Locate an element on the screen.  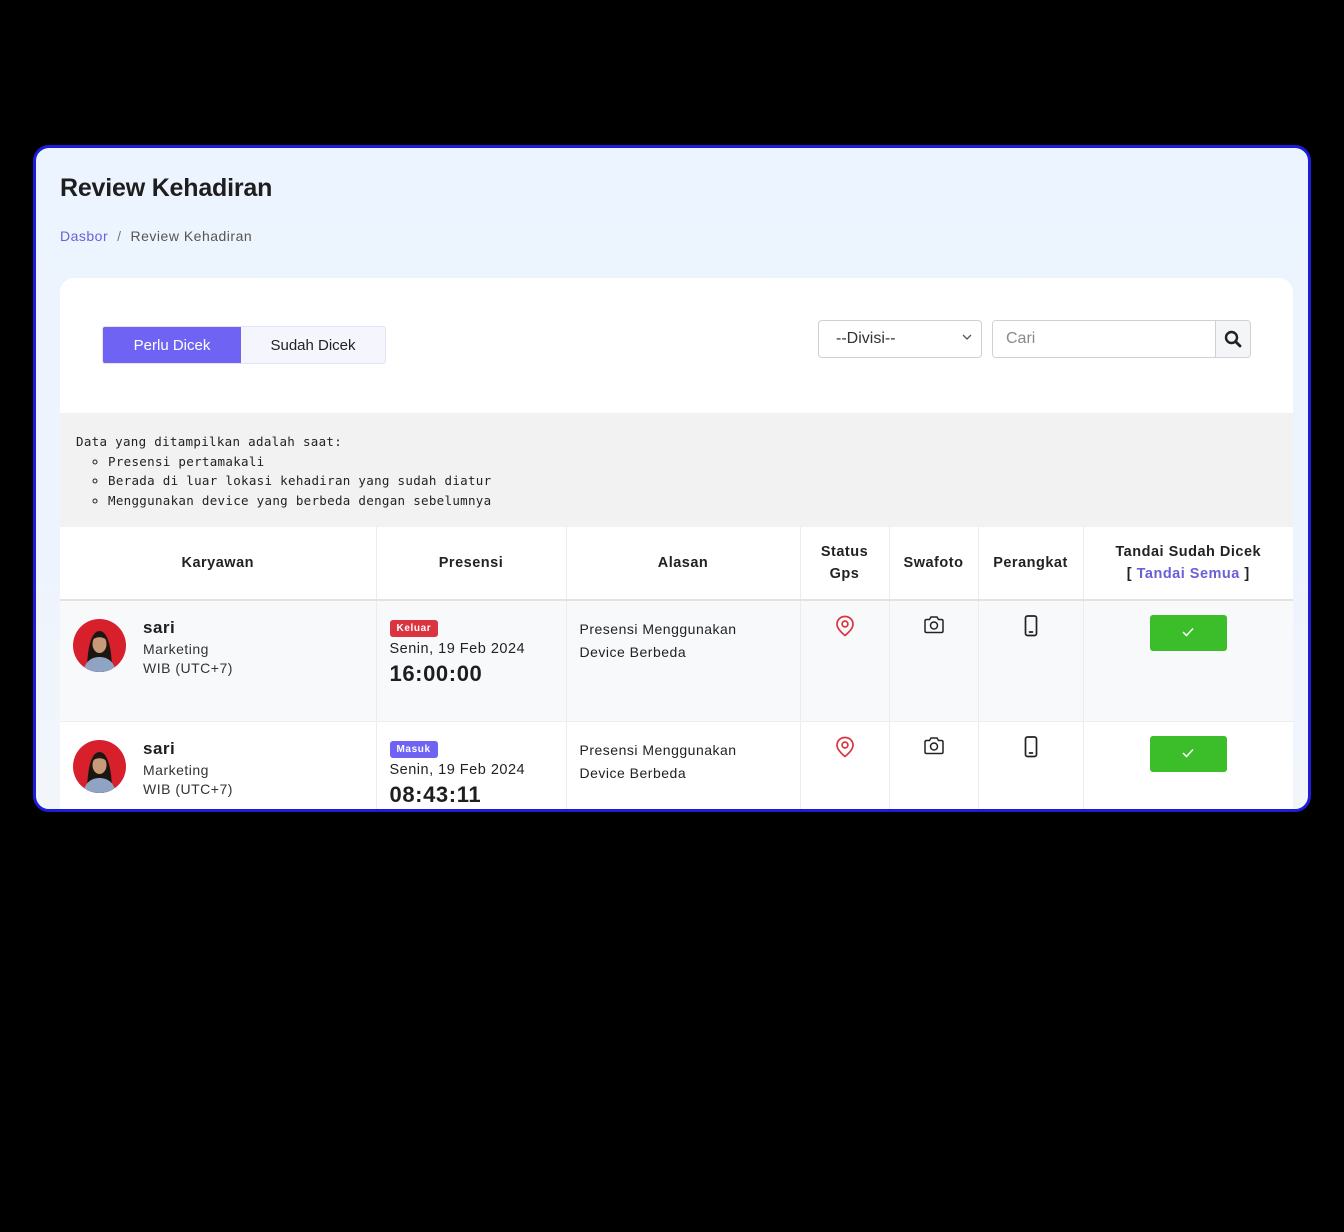
col-header-gps-line2: Gps is located at coordinates (844, 574).